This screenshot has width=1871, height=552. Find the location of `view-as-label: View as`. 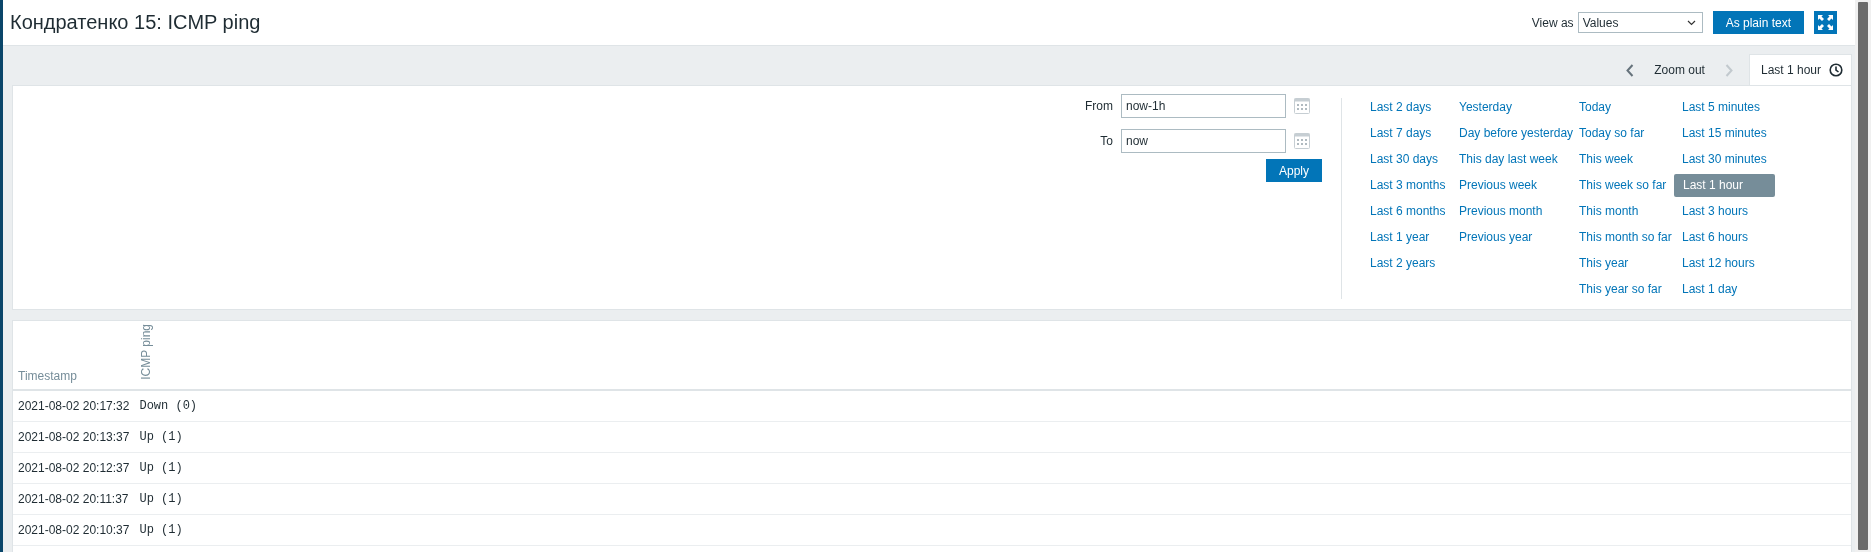

view-as-label: View as is located at coordinates (1552, 22).